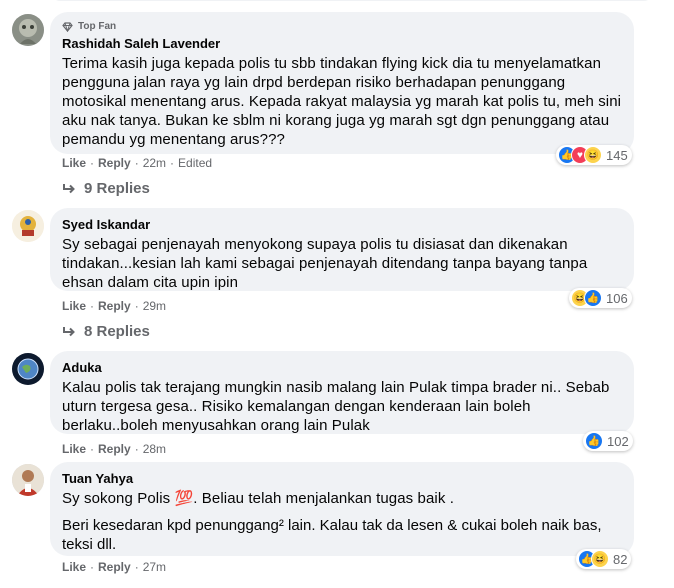 Image resolution: width=674 pixels, height=588 pixels. What do you see at coordinates (342, 478) in the screenshot?
I see `commenter-name: Tuan Yahya` at bounding box center [342, 478].